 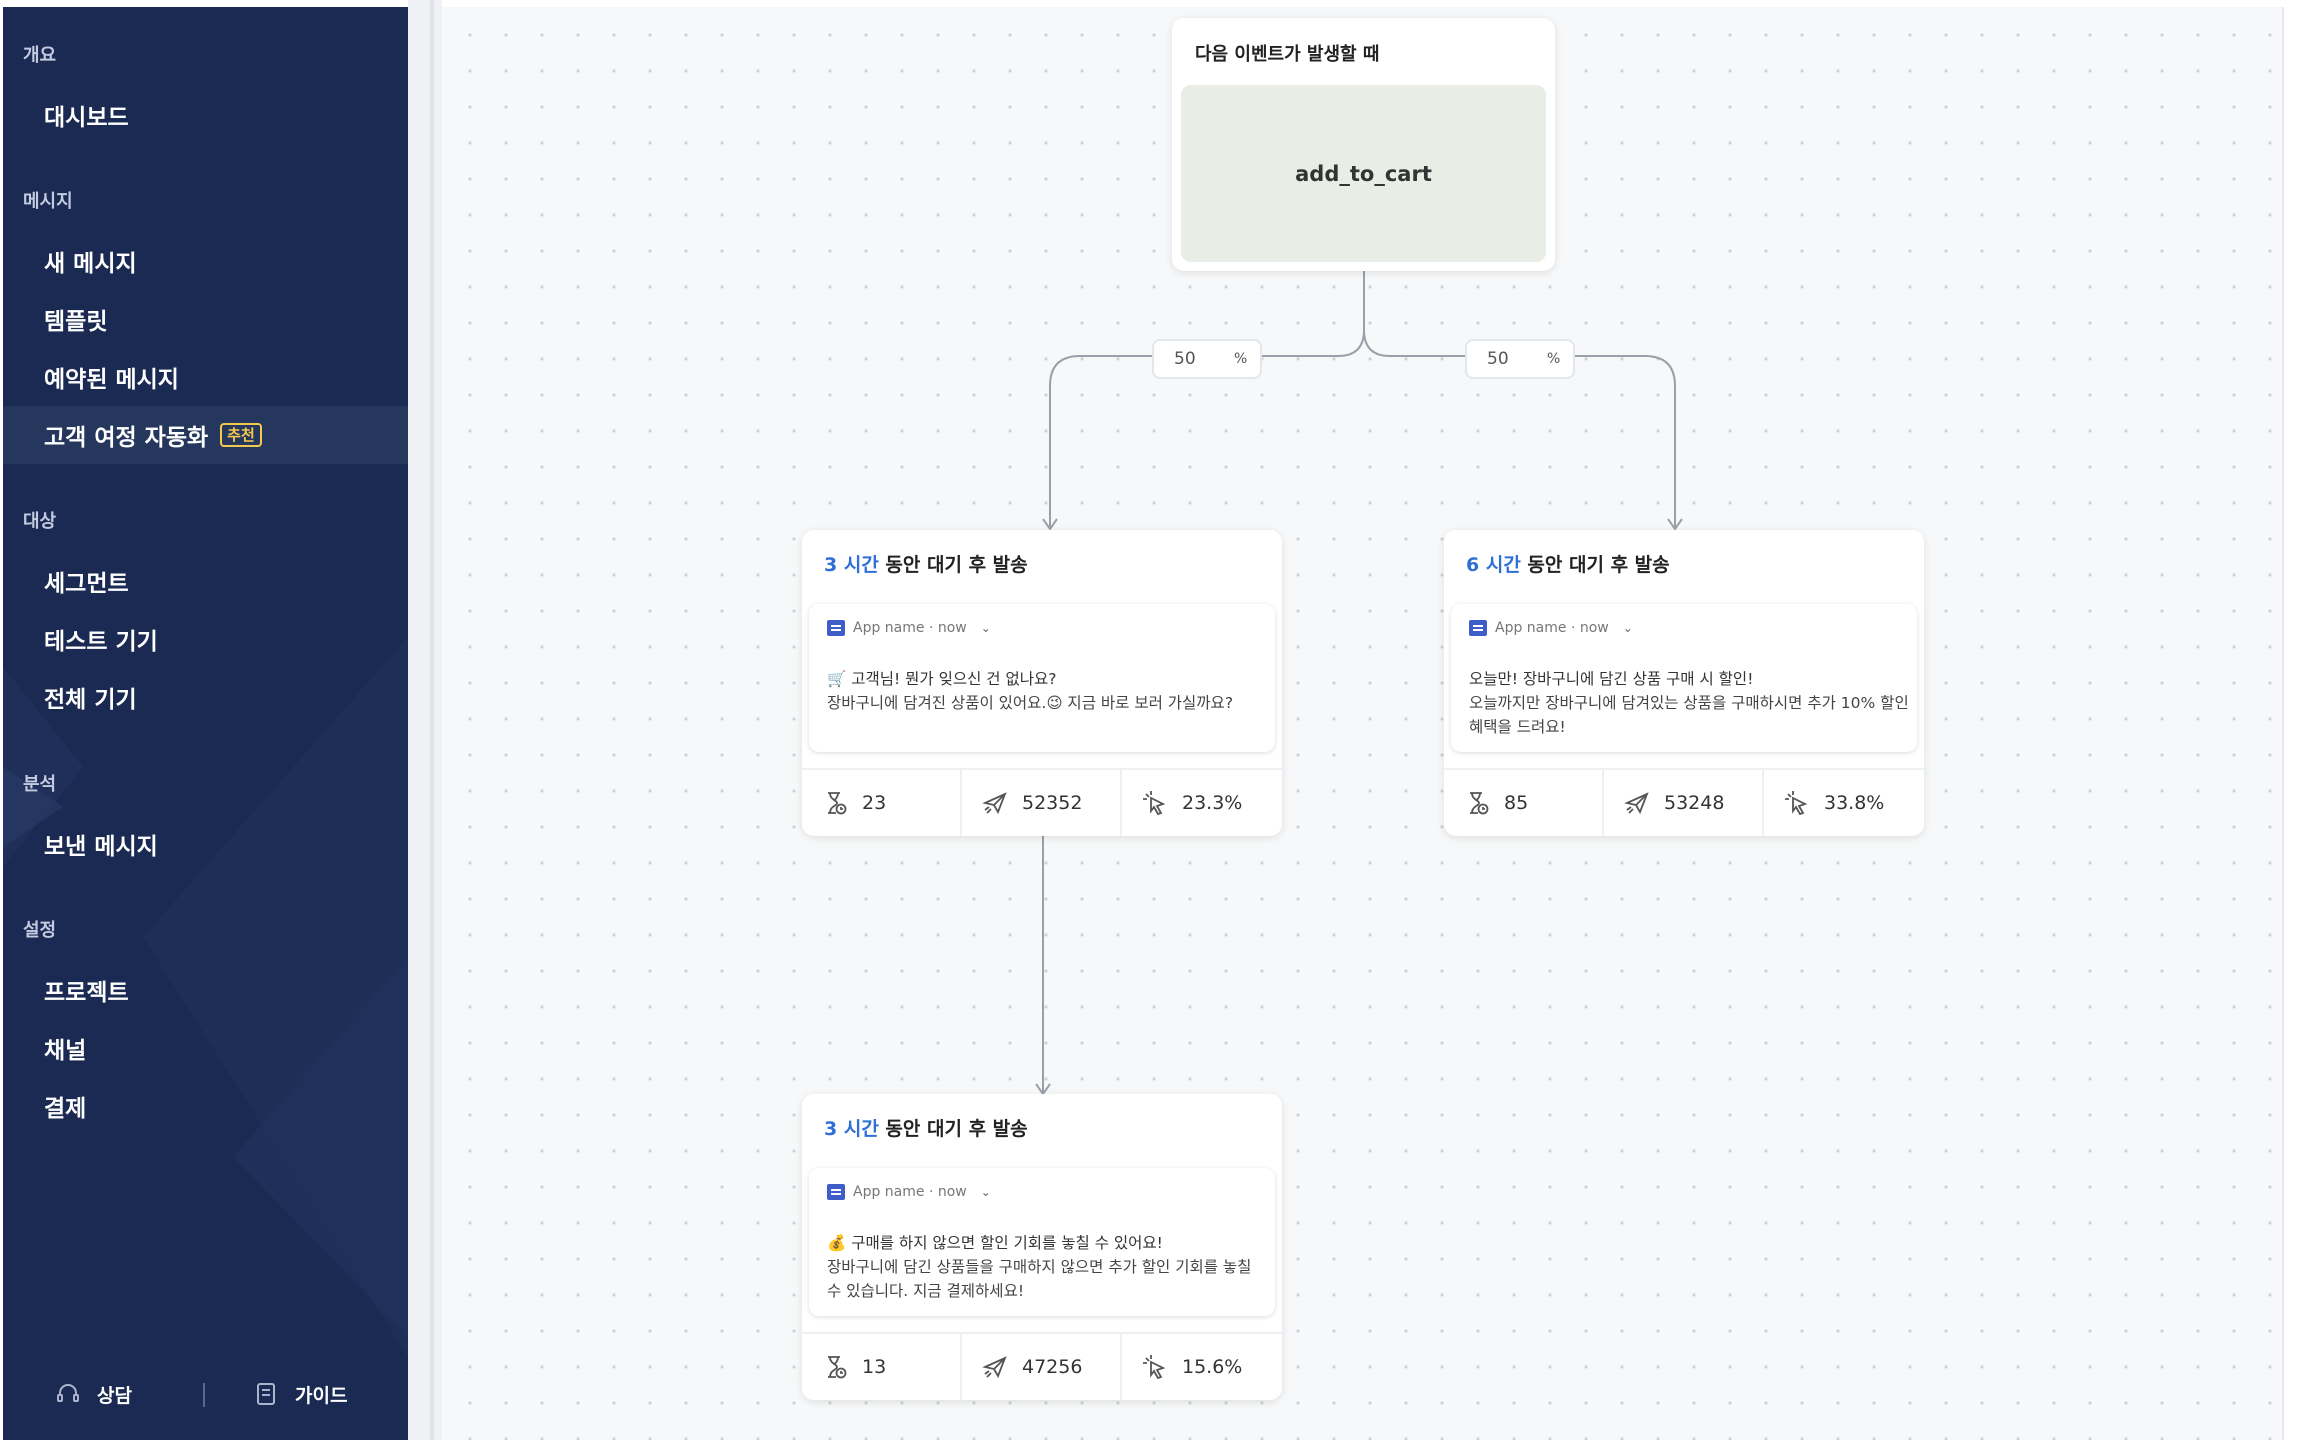 What do you see at coordinates (874, 1367) in the screenshot?
I see `stat-waiting-value: 13` at bounding box center [874, 1367].